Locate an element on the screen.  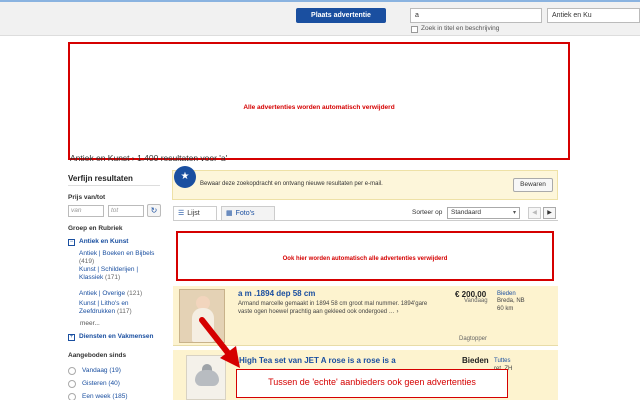
price-from-input: van is located at coordinates (86, 211).